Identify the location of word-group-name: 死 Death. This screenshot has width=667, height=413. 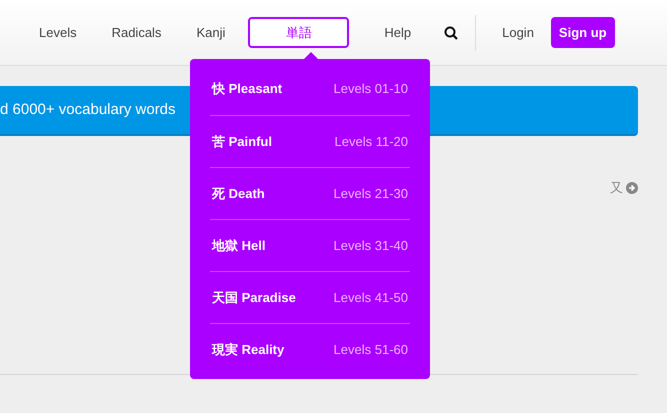
(238, 193).